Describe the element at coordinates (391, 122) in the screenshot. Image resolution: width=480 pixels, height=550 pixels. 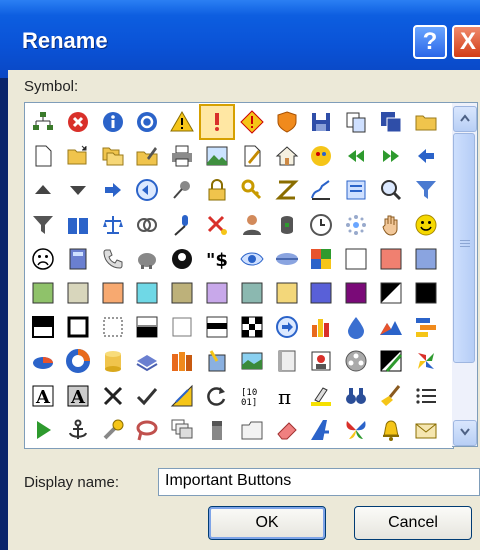
I see `symbol-cell-save-all` at that location.